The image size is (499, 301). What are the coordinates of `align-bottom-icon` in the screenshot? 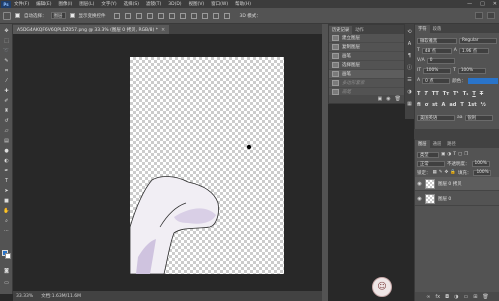 It's located at (138, 15).